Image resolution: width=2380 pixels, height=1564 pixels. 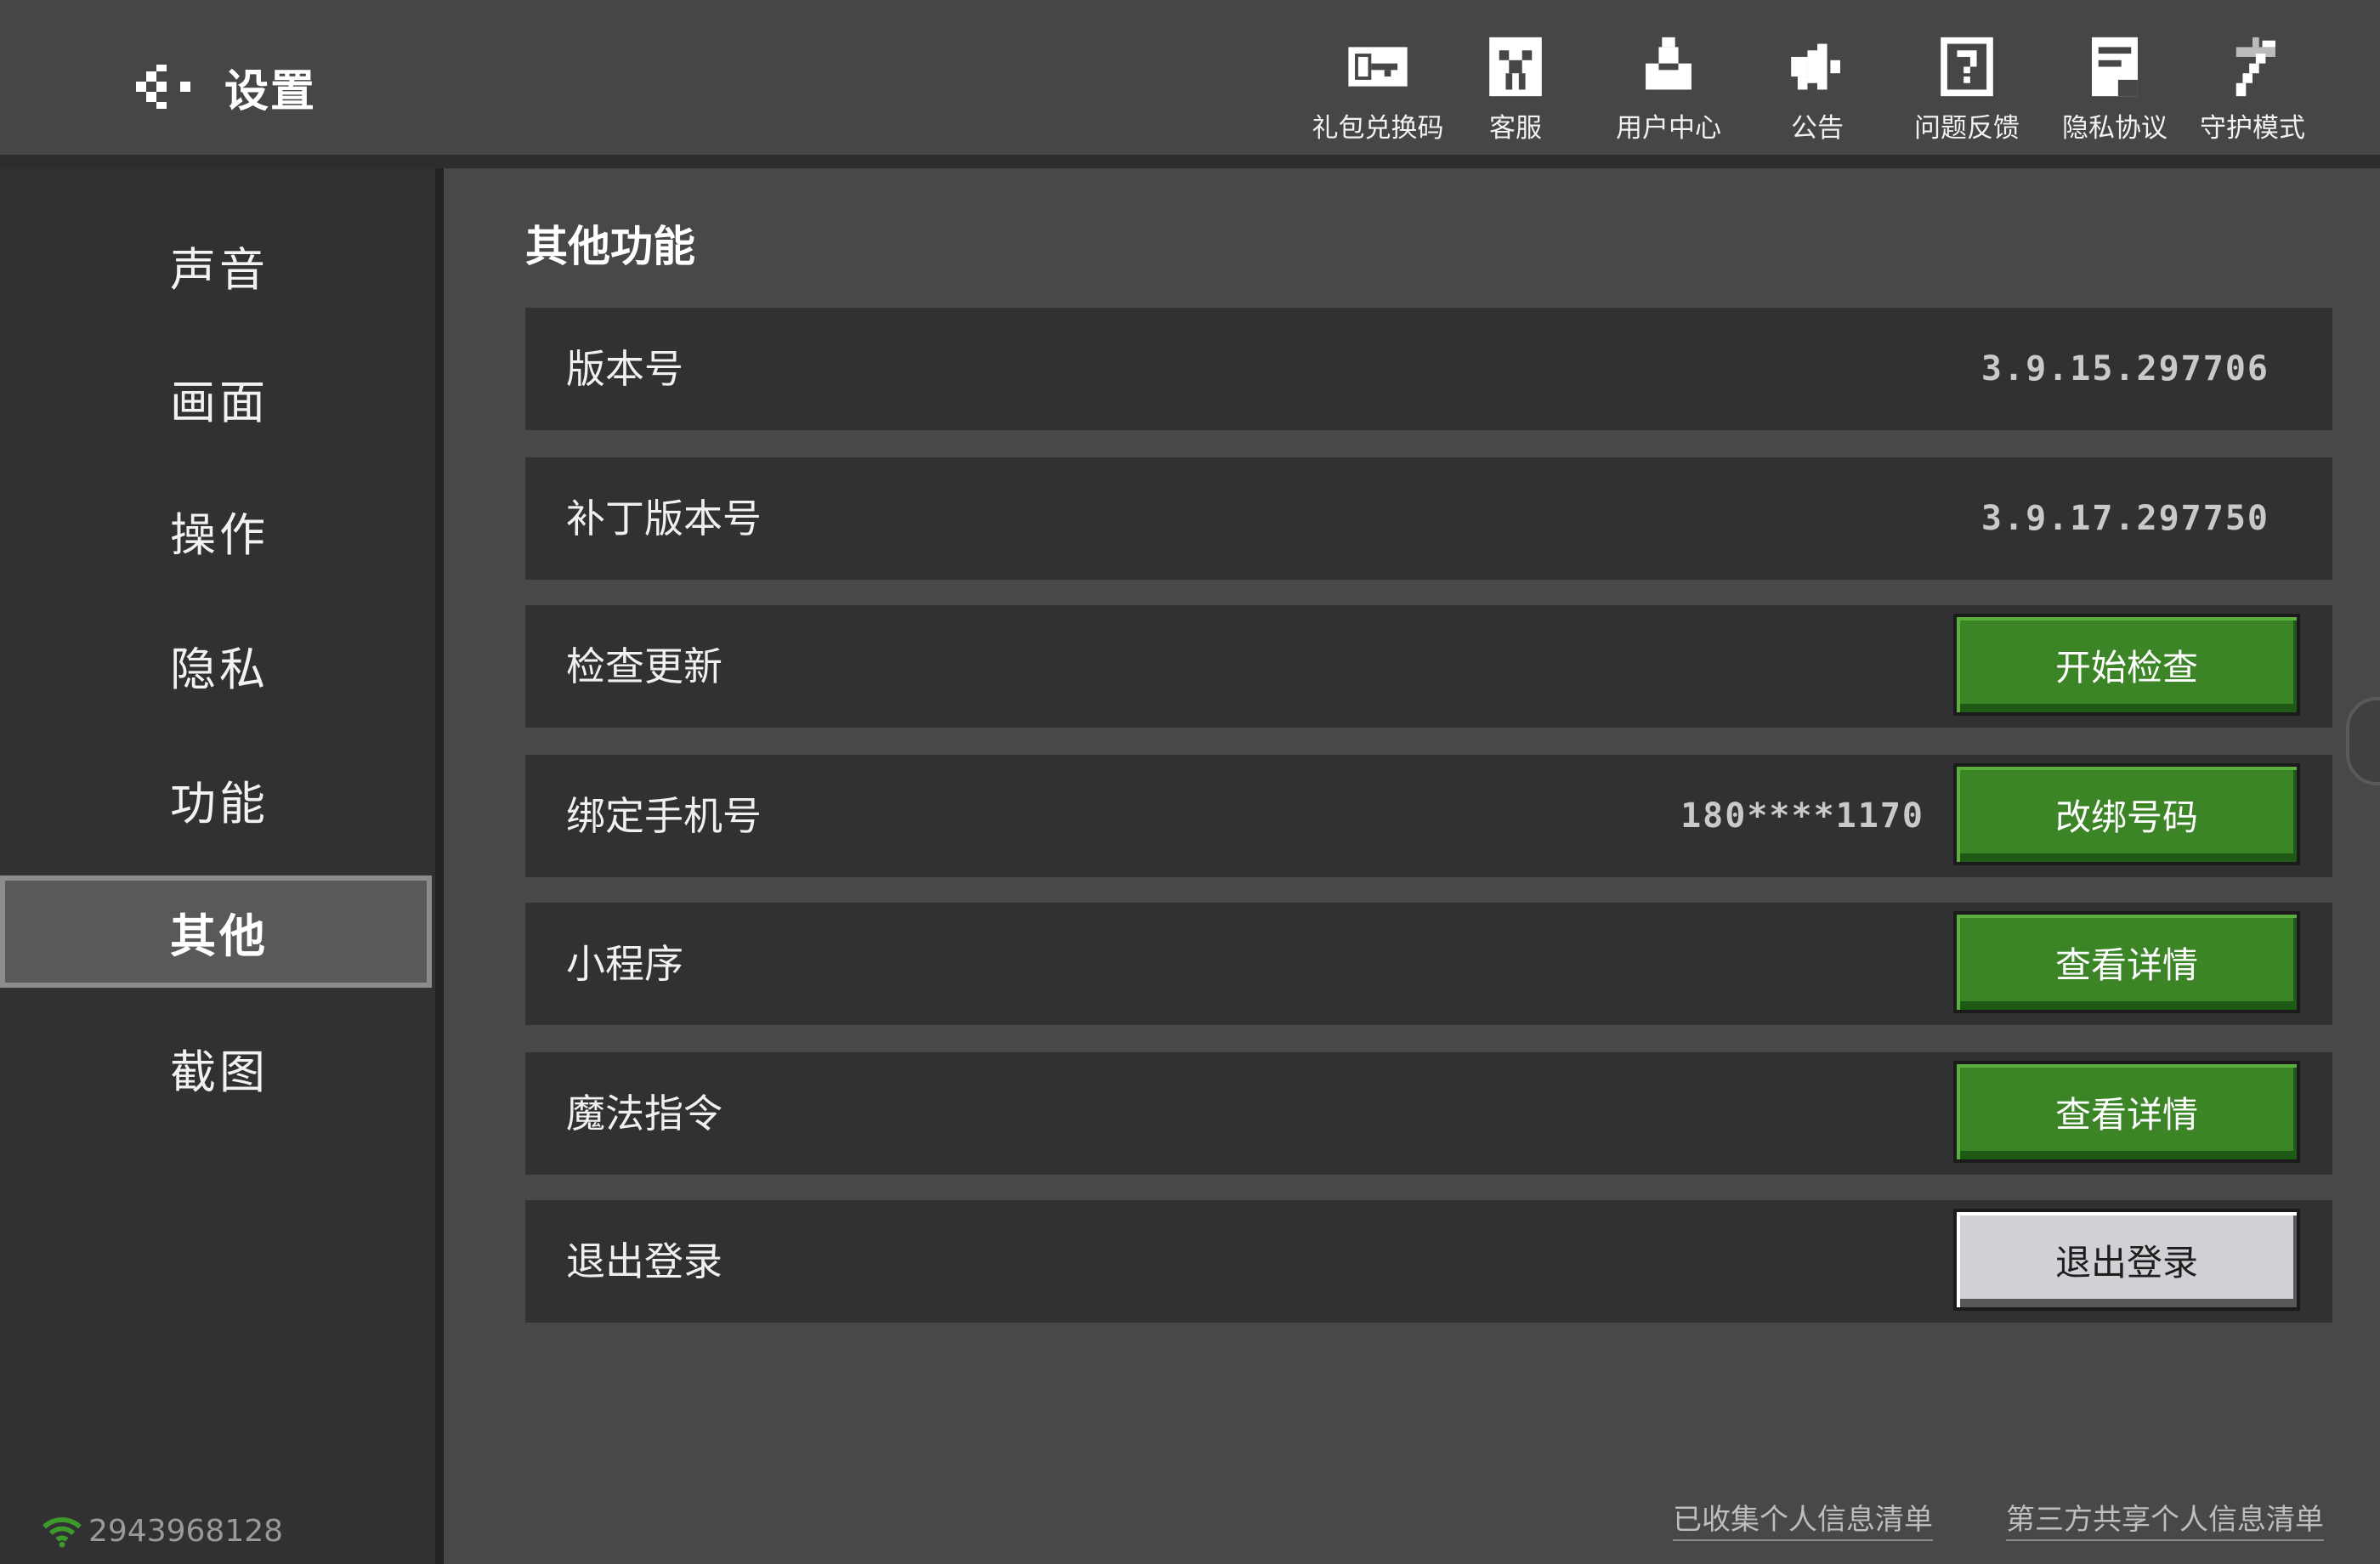 What do you see at coordinates (1378, 128) in the screenshot?
I see `tool-label: 礼包兑换码` at bounding box center [1378, 128].